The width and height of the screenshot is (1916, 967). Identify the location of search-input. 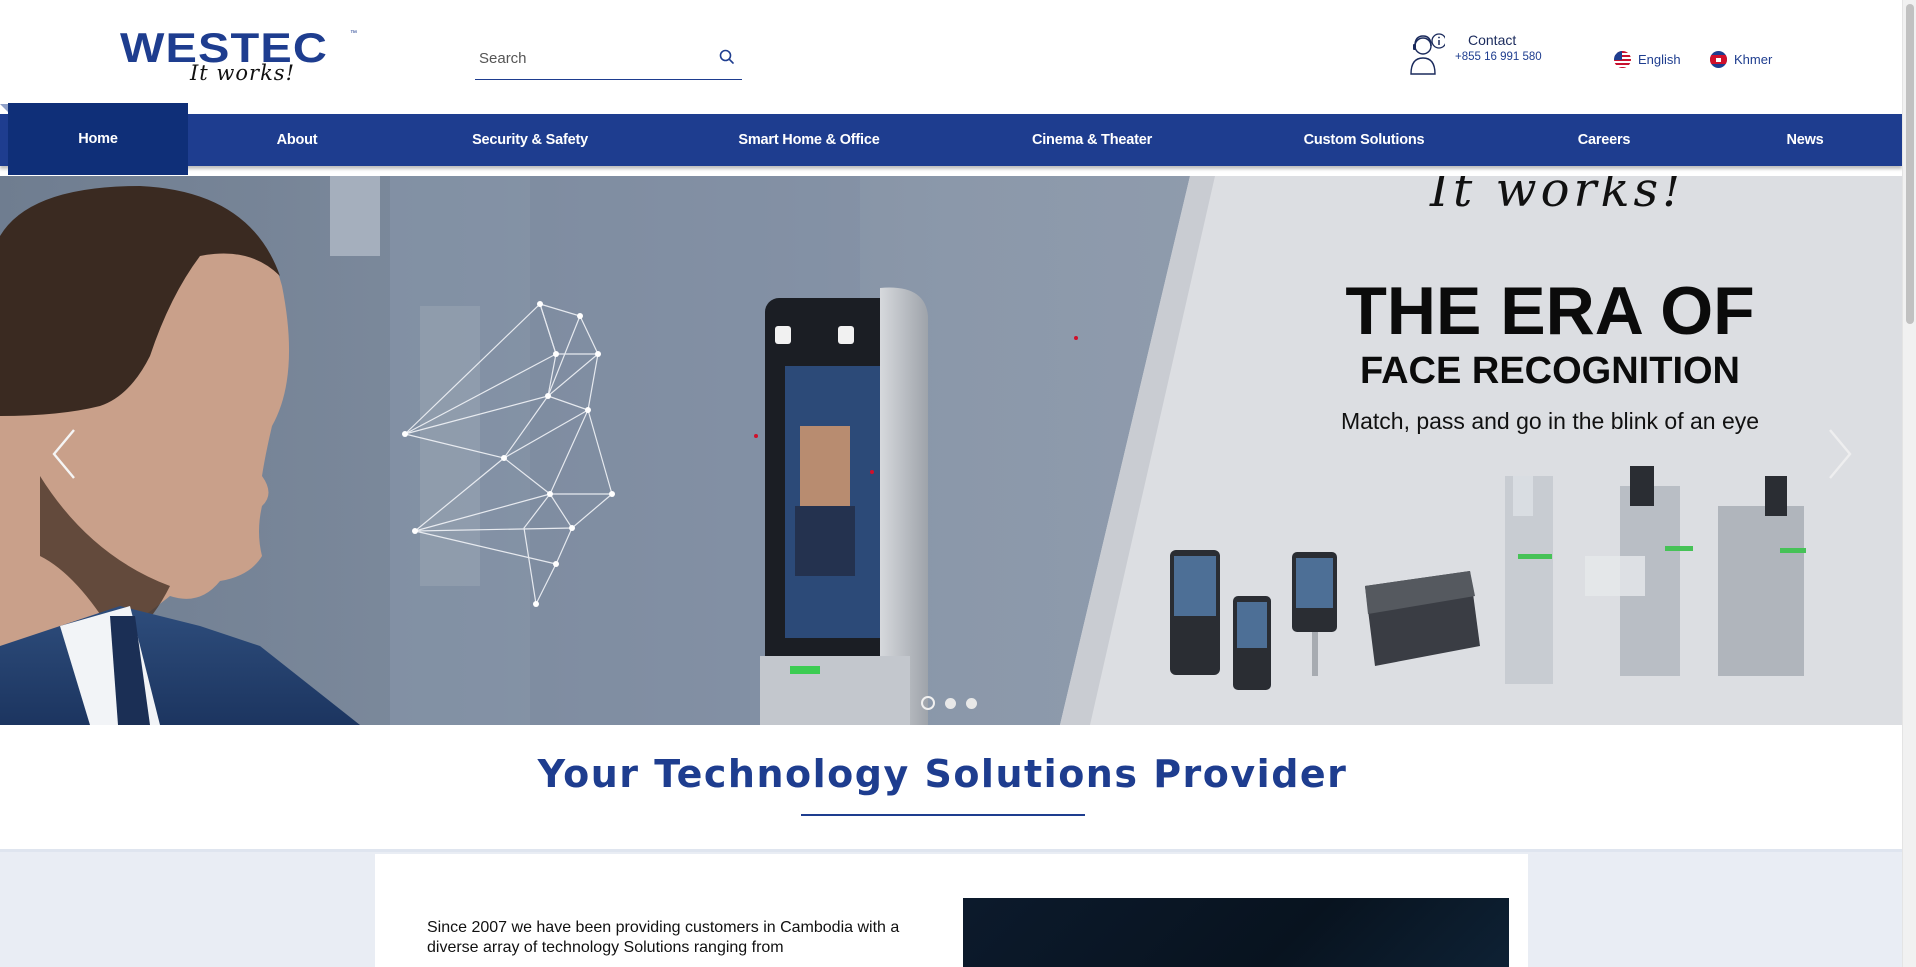
(589, 58).